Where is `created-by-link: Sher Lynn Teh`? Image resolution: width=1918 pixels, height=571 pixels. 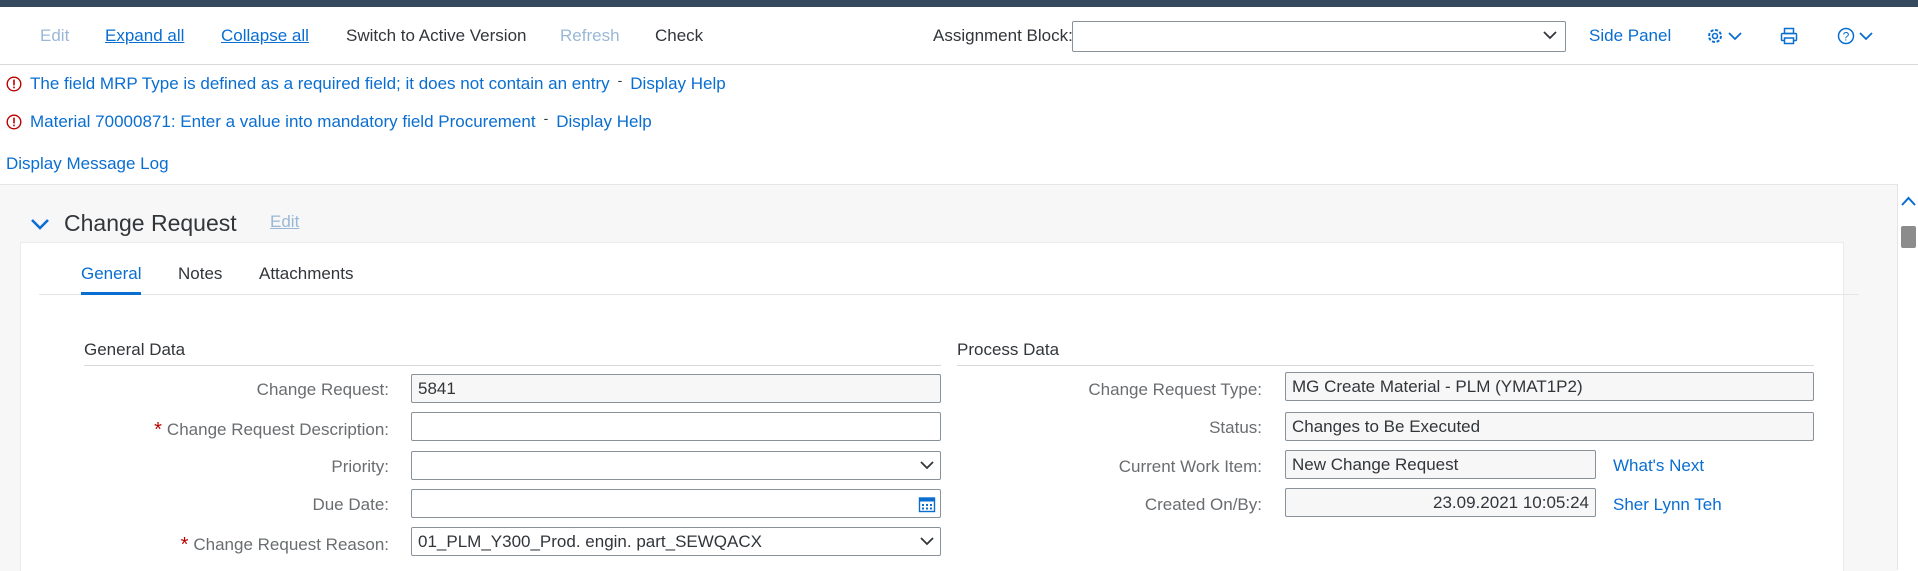 created-by-link: Sher Lynn Teh is located at coordinates (1667, 505).